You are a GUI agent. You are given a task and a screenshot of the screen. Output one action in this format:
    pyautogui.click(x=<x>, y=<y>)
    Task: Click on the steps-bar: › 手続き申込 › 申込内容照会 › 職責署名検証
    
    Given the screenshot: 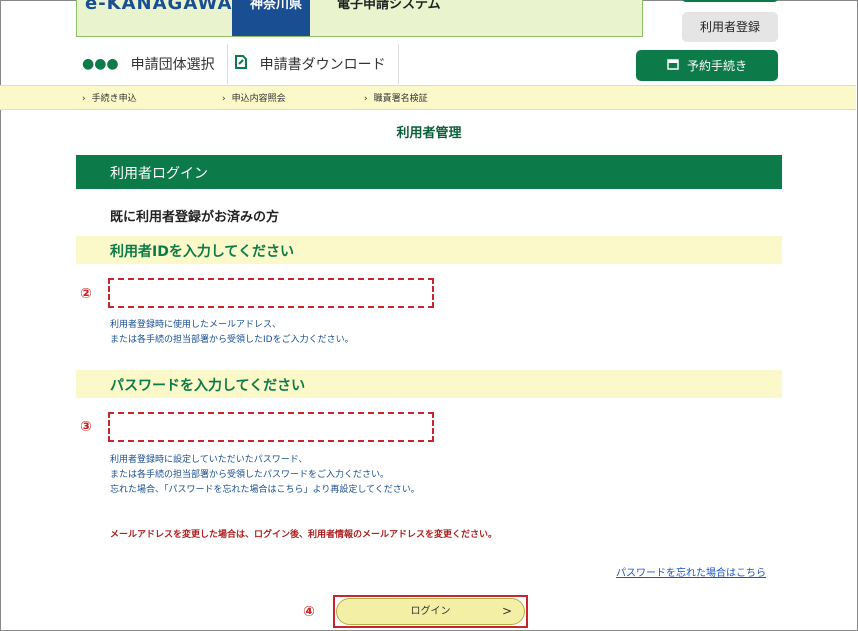 What is the action you would take?
    pyautogui.click(x=428, y=97)
    